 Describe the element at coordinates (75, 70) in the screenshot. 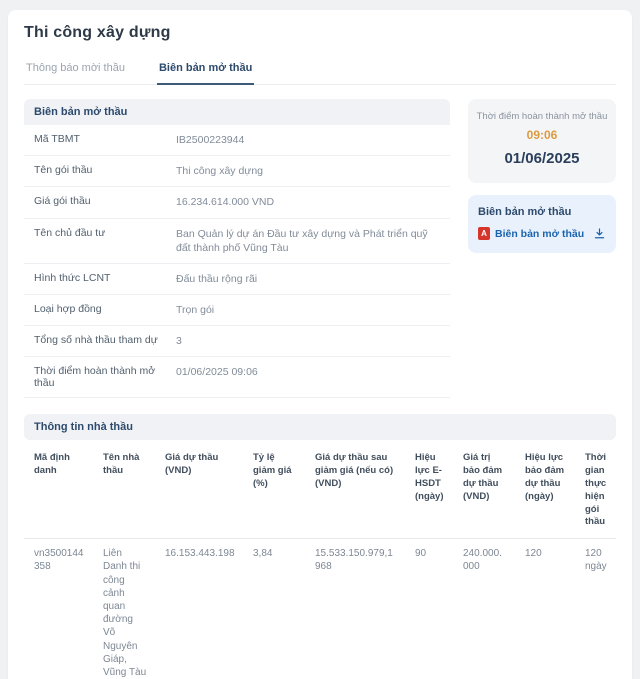

I see `tab-thong-bao-moi-thau: Thông báo mời thầu` at that location.